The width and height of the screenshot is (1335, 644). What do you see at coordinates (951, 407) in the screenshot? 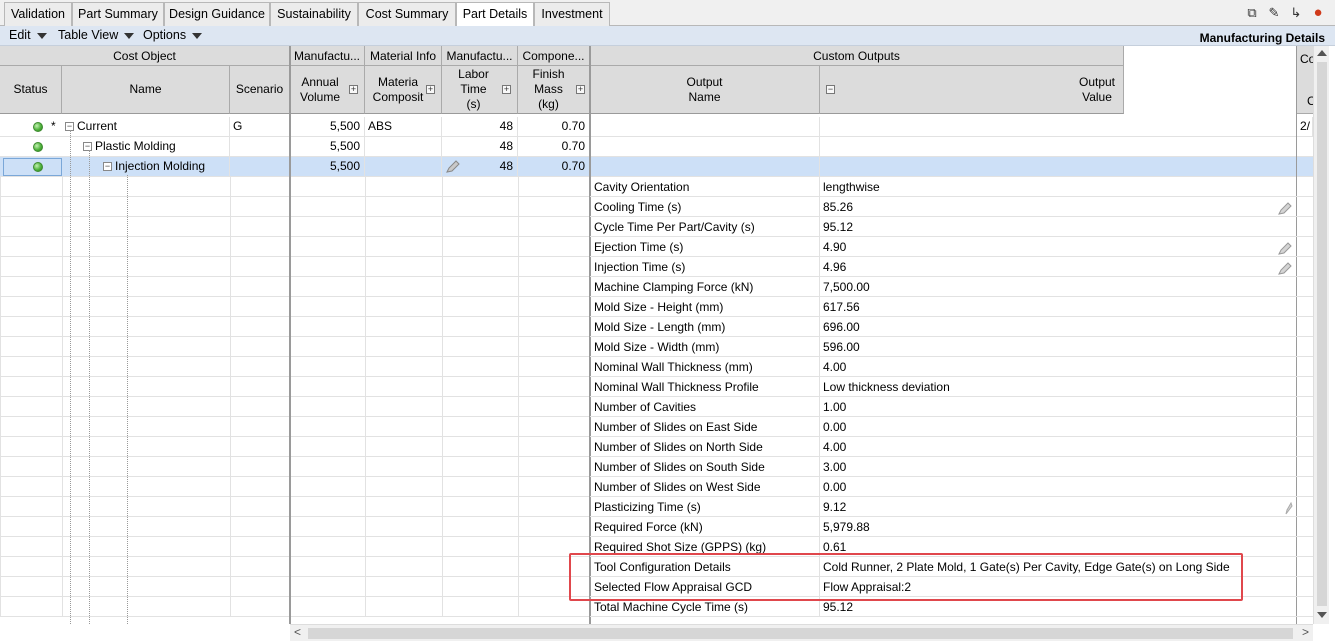
I see `output-row: Number of Cavities 1.00` at bounding box center [951, 407].